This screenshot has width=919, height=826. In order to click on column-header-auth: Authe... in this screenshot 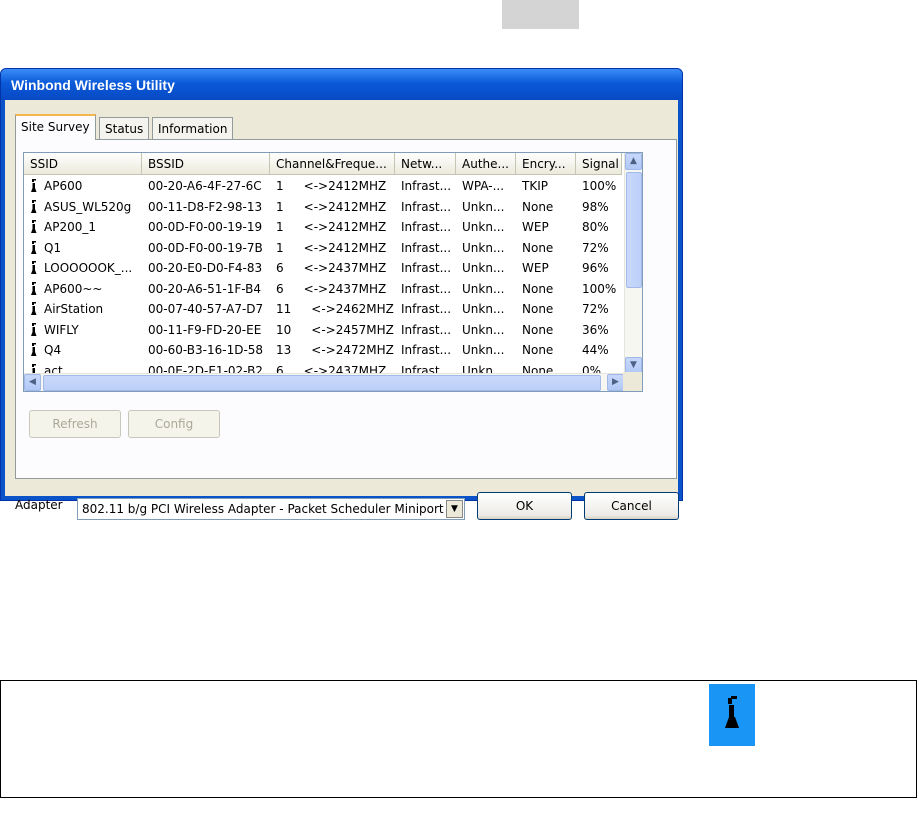, I will do `click(486, 164)`.